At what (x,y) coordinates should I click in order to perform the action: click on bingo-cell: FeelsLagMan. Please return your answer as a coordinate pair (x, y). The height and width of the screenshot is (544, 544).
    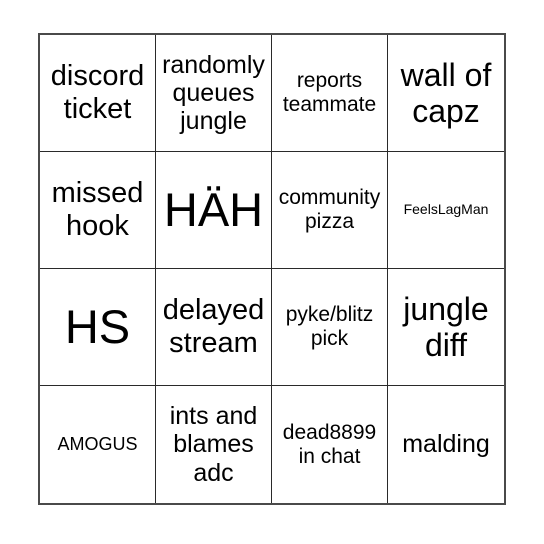
    Looking at the image, I should click on (446, 210).